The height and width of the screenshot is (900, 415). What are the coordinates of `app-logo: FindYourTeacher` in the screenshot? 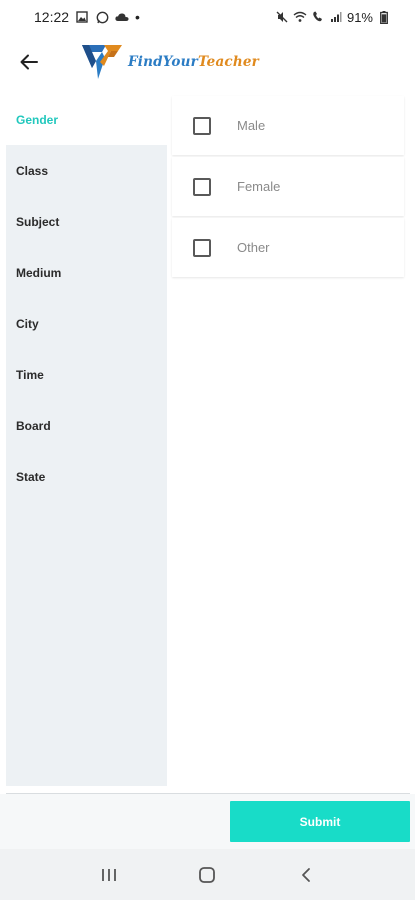 It's located at (169, 62).